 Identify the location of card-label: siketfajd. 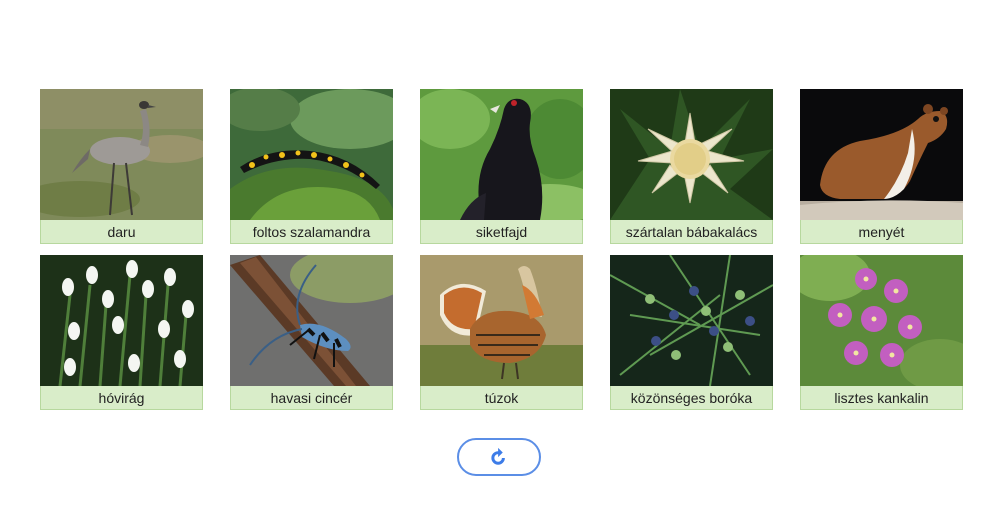
(501, 232).